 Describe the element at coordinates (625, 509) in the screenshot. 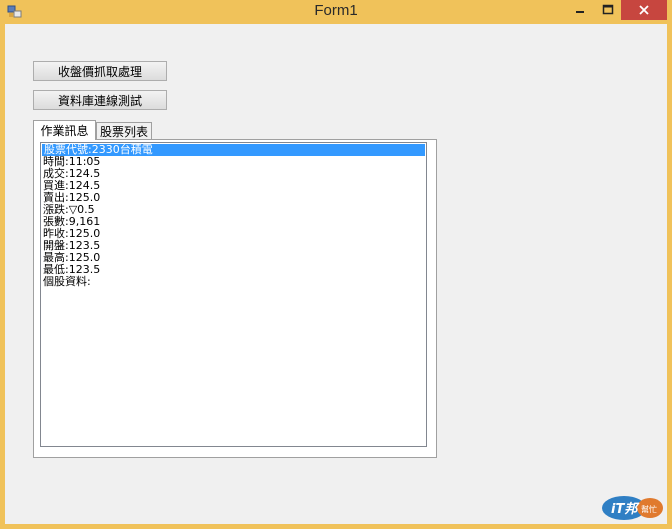

I see `svg-text: iT邦` at that location.